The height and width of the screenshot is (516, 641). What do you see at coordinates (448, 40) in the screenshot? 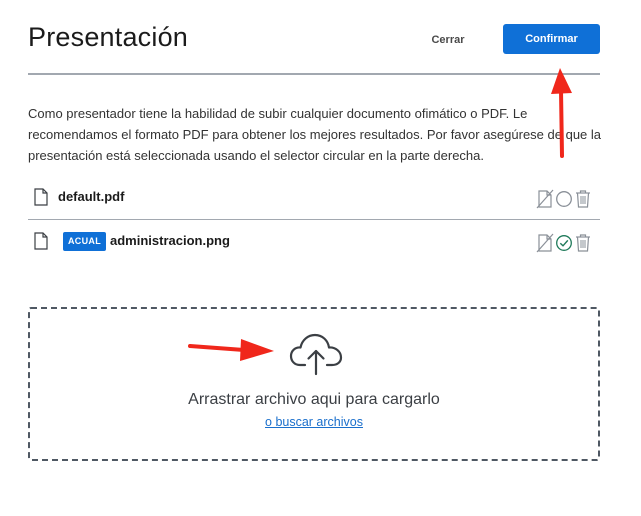
I see `close-button: Cerrar` at bounding box center [448, 40].